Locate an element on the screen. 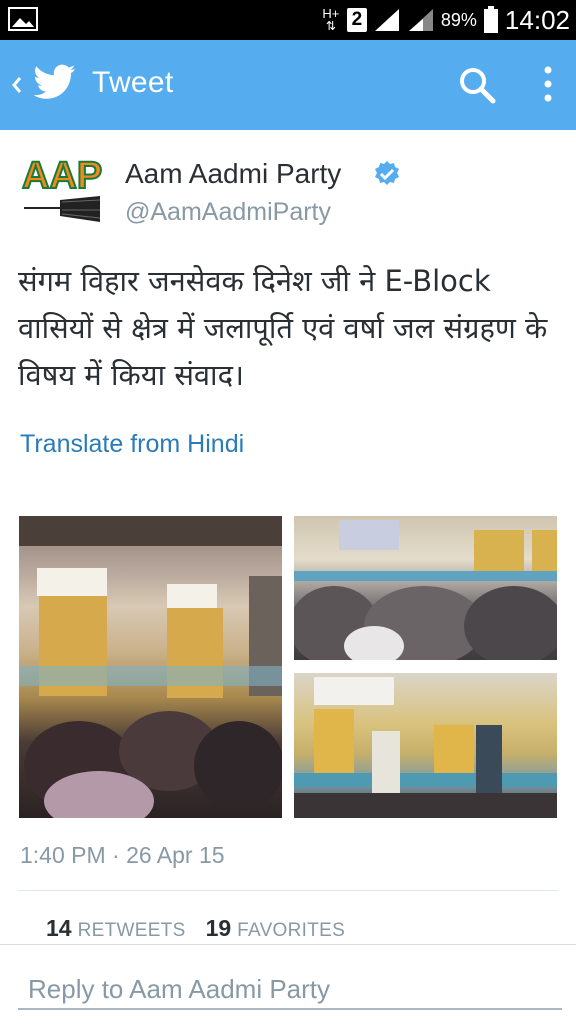 This screenshot has width=576, height=1024. app-bar: Tweet is located at coordinates (288, 85).